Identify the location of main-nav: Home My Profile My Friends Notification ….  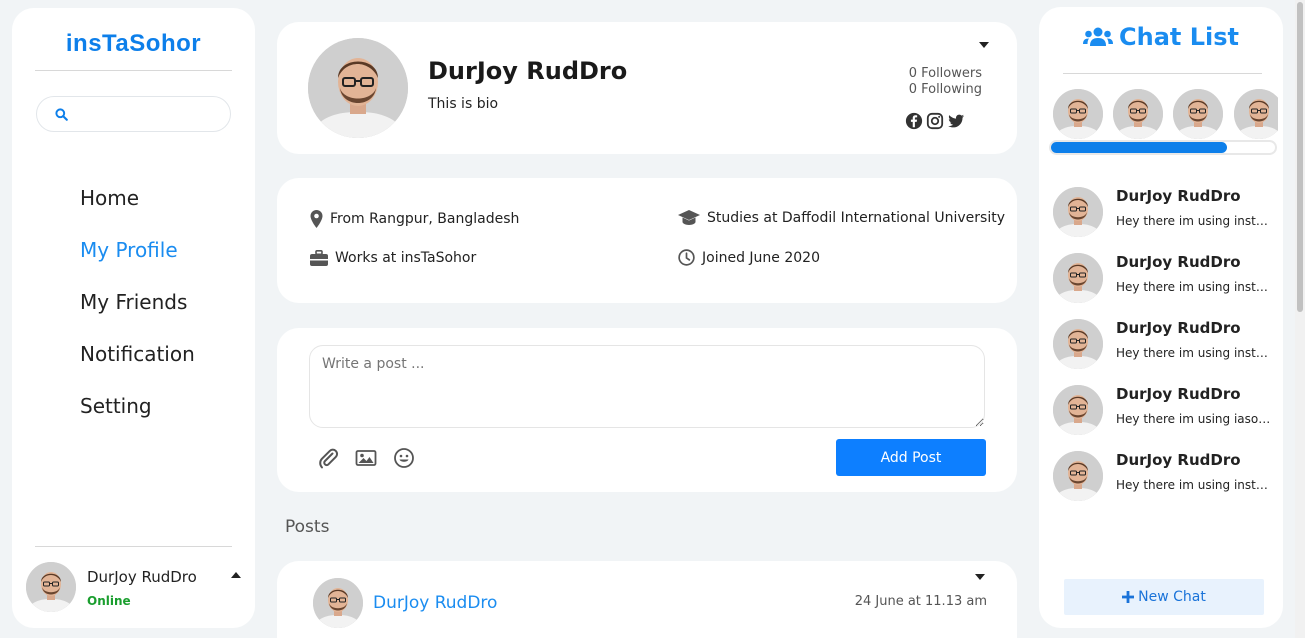
(137, 314).